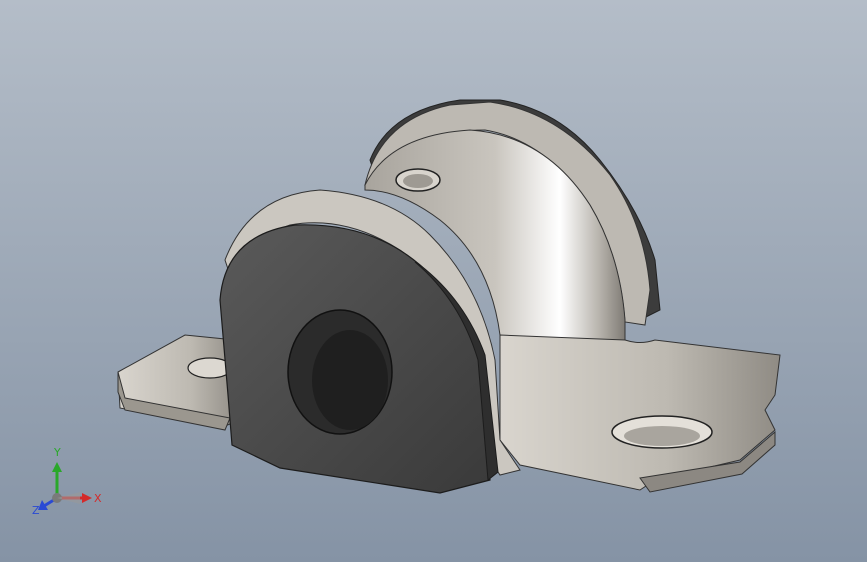 The height and width of the screenshot is (562, 867). What do you see at coordinates (418, 181) in the screenshot?
I see `bracket-top-hole-inner` at bounding box center [418, 181].